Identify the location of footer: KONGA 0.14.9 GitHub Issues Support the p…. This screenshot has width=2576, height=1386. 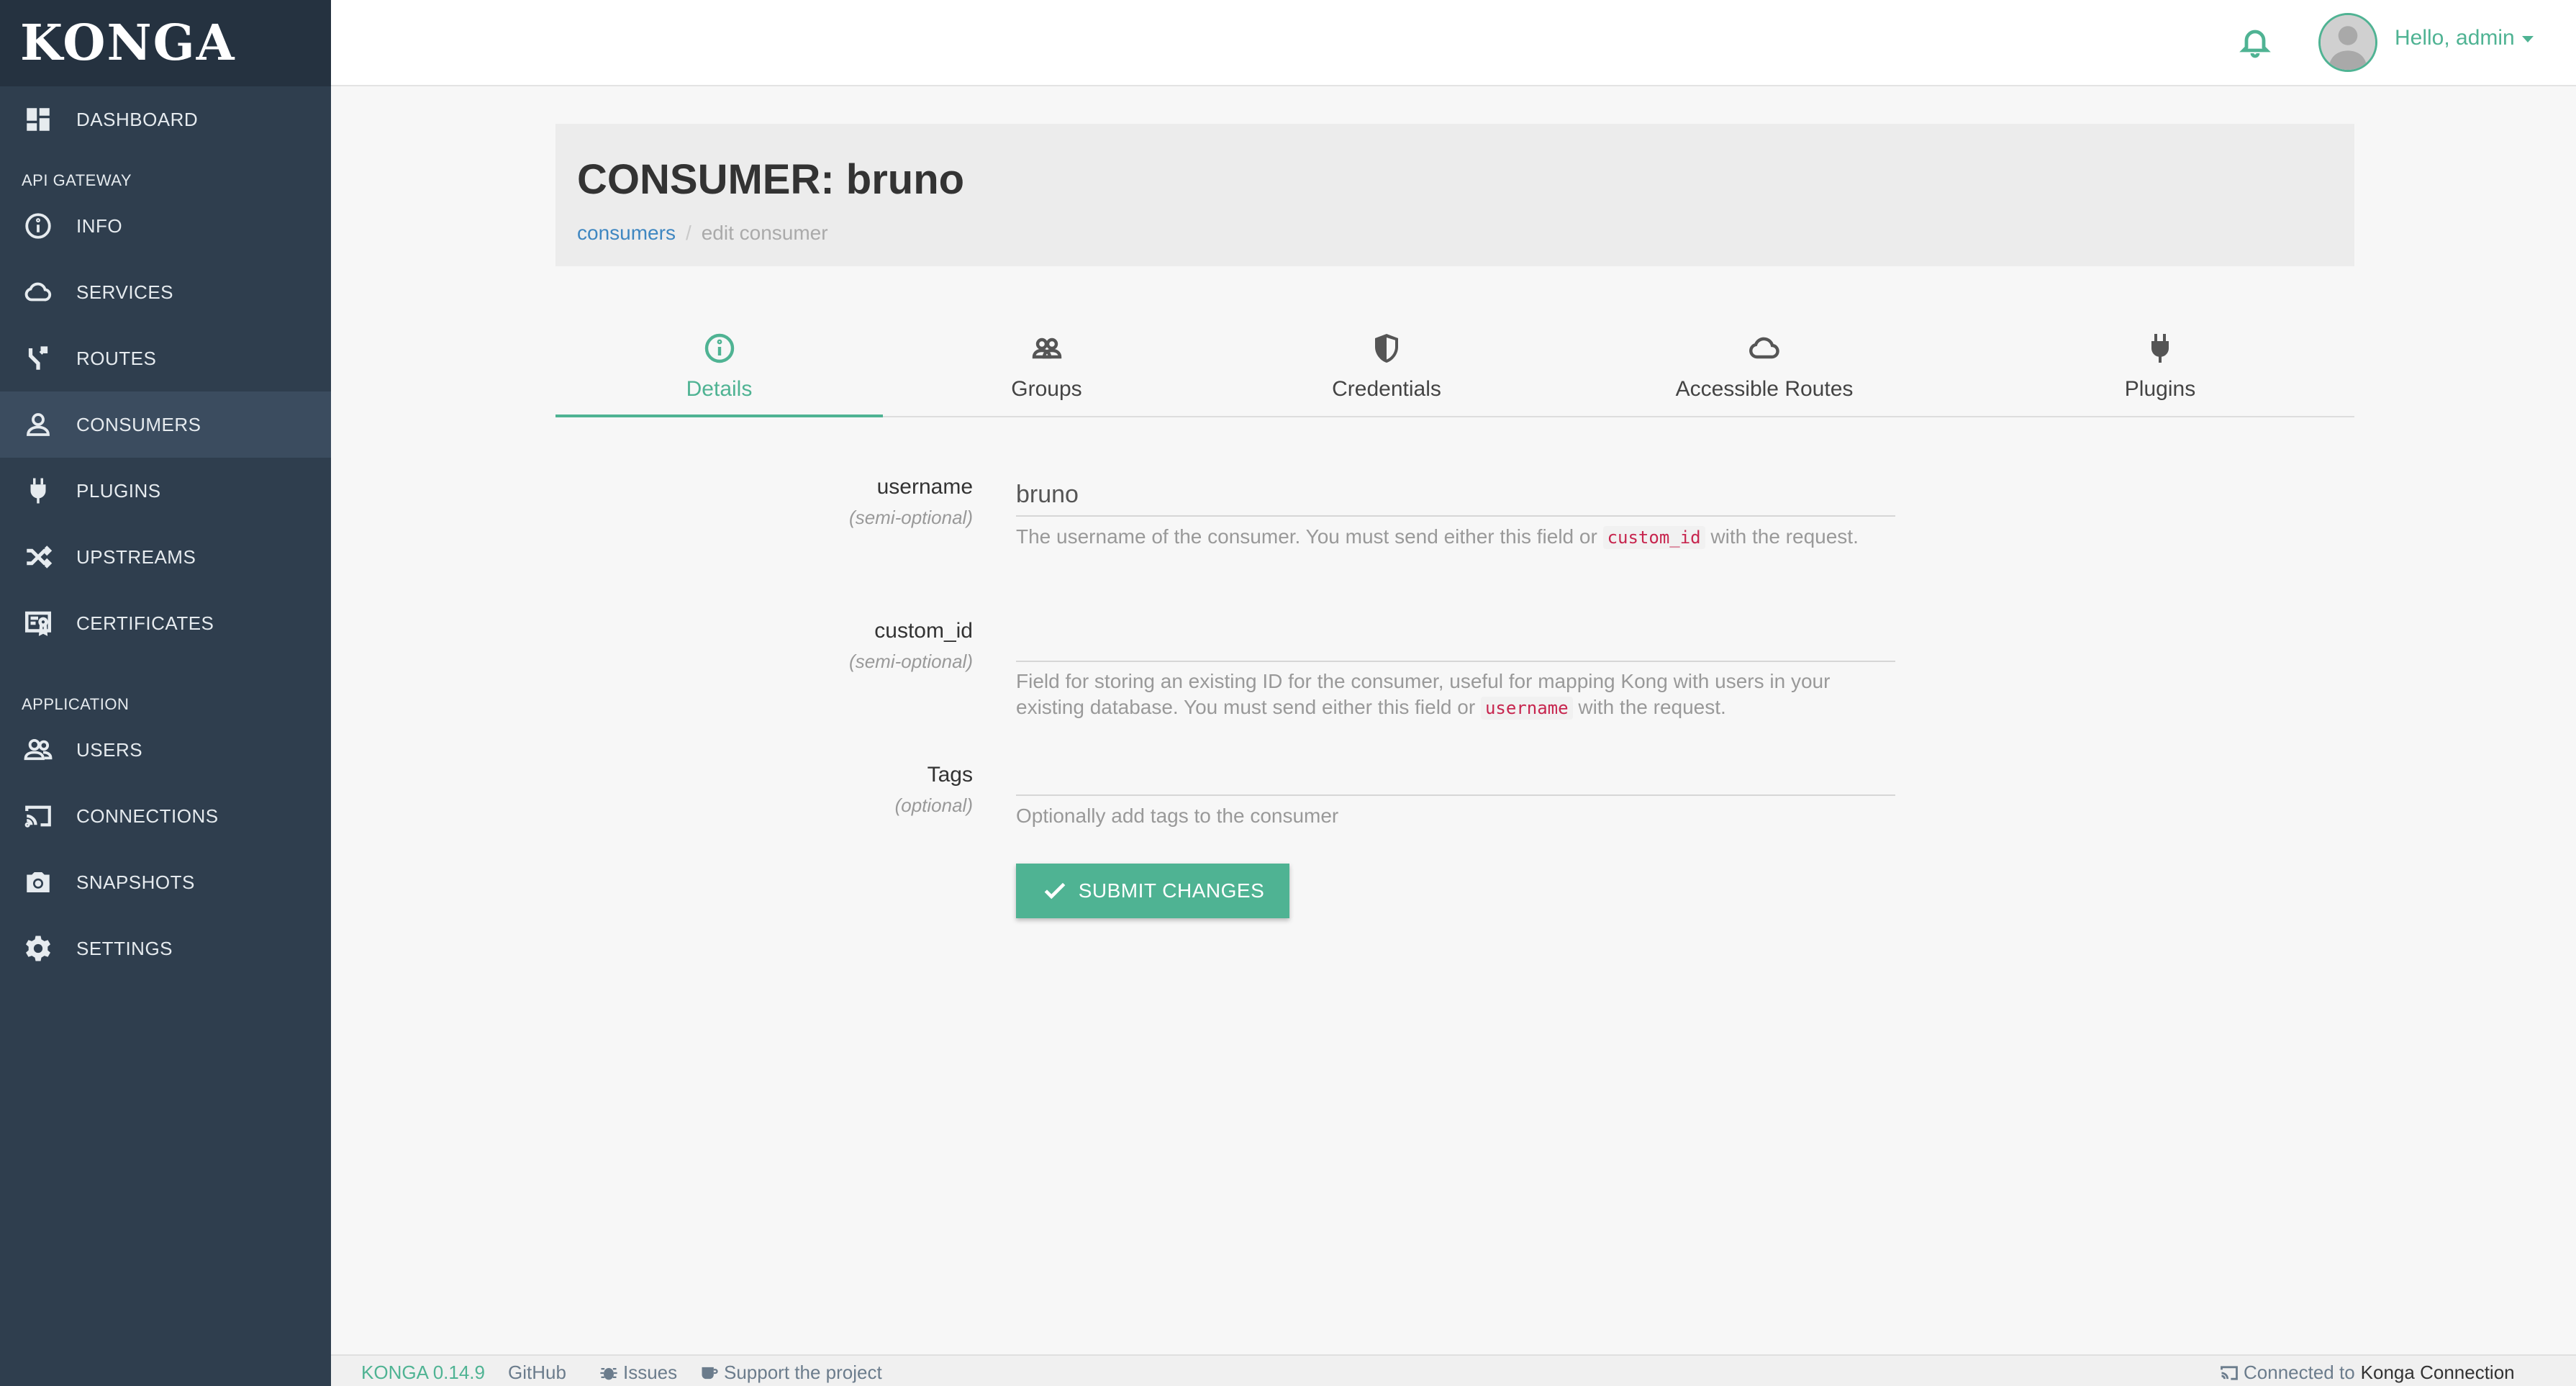
(1453, 1370).